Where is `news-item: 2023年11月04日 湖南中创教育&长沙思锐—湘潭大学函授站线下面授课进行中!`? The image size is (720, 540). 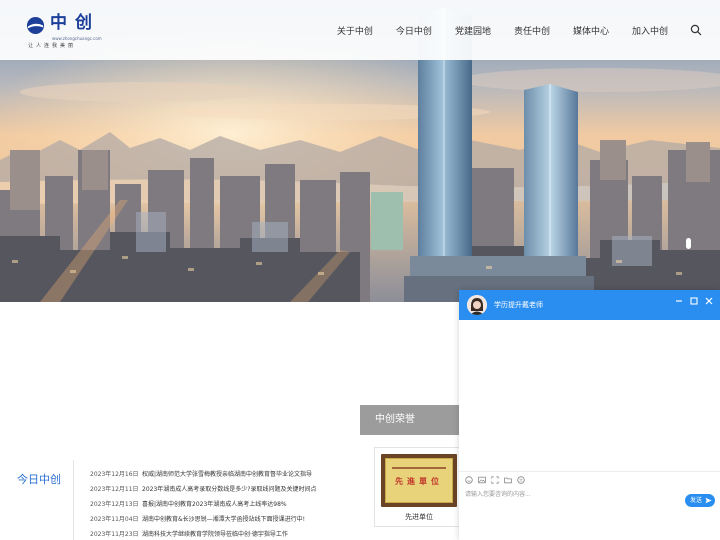
news-item: 2023年11月04日 湖南中创教育&长沙思锐—湘潭大学函授站线下面授课进行中! is located at coordinates (220, 521).